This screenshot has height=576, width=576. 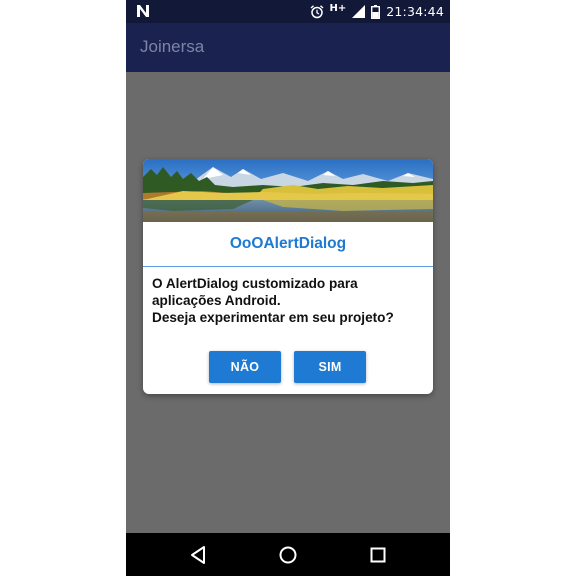 I want to click on battery-icon, so click(x=376, y=11).